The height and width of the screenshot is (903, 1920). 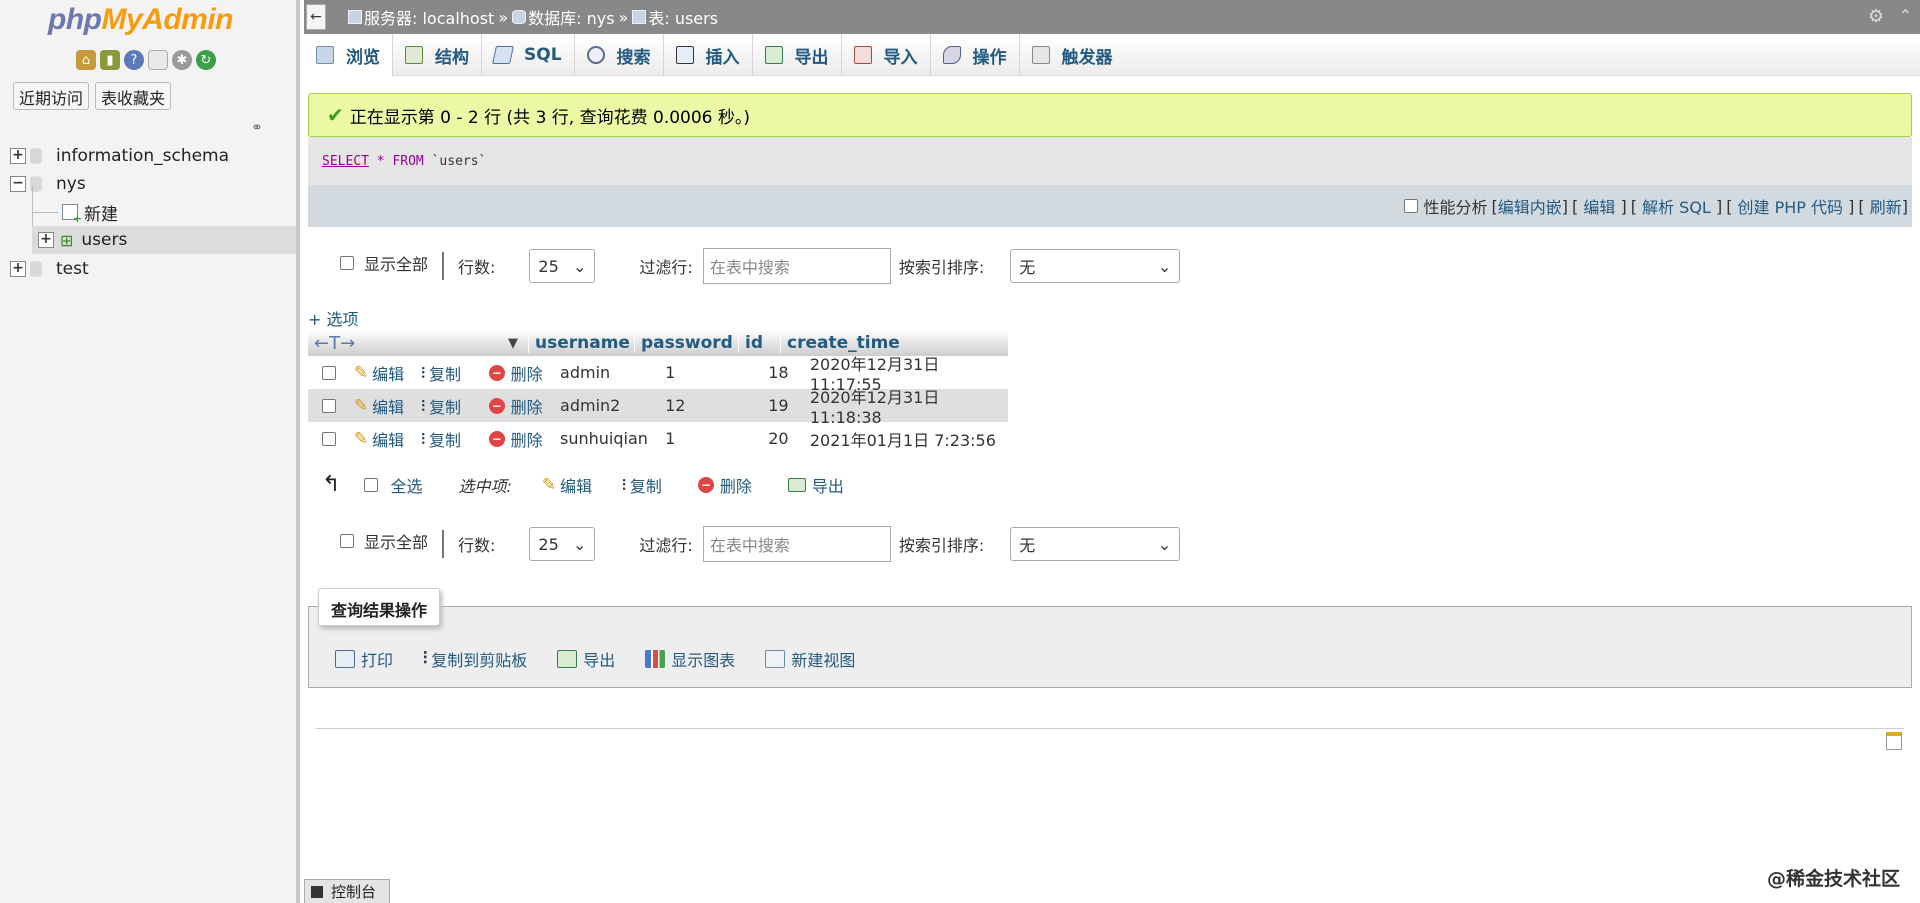 I want to click on table-name: users, so click(x=104, y=240).